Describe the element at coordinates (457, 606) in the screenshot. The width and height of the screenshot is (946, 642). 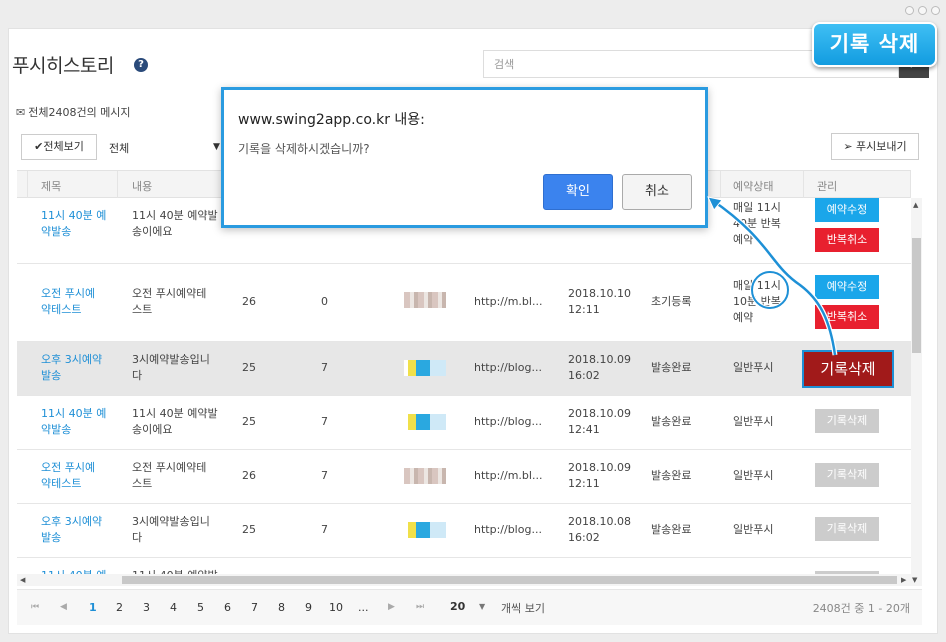
I see `per-page-select: 20` at that location.